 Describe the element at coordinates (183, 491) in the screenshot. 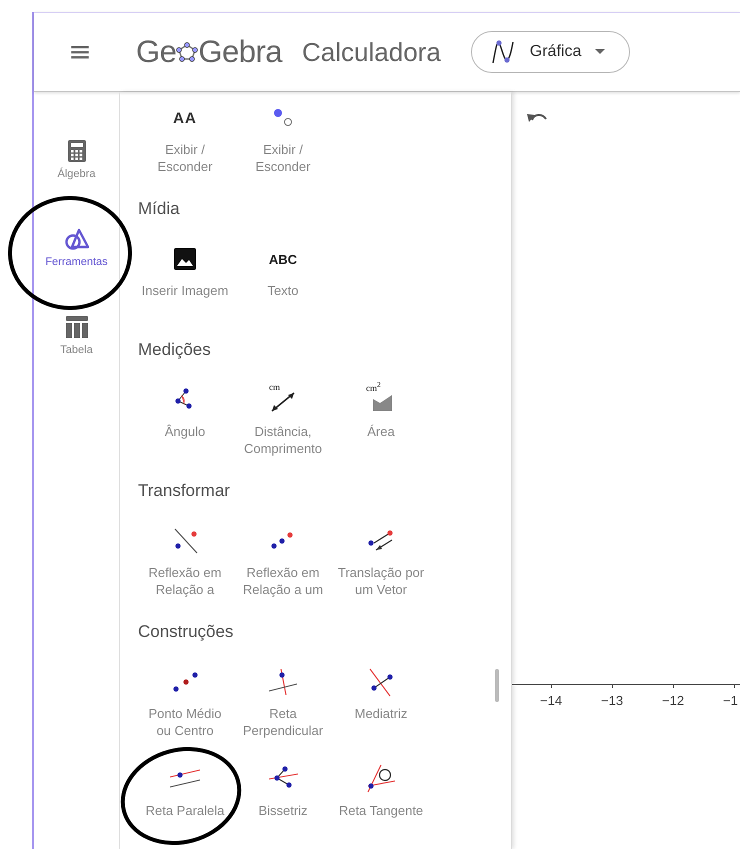

I see `section-title: Transformar` at that location.